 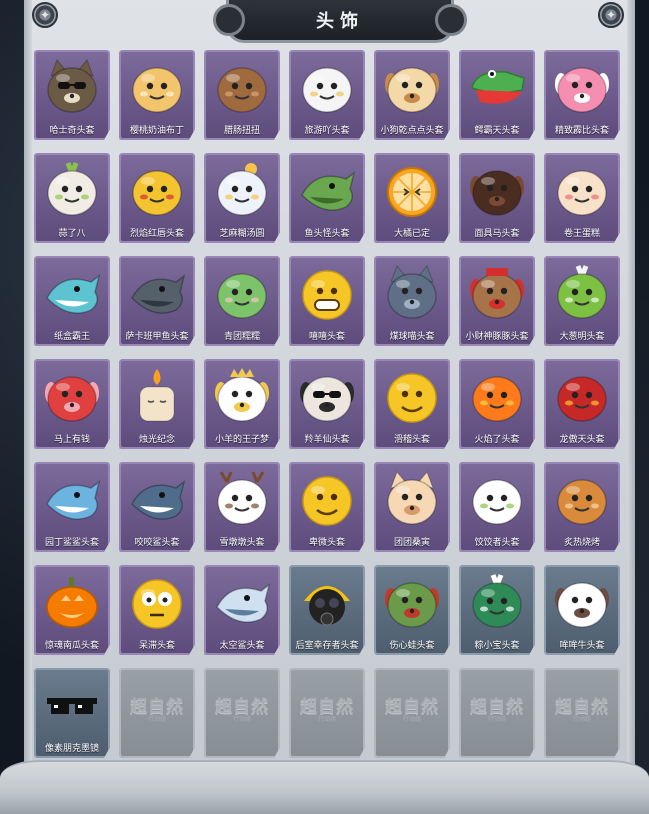 What do you see at coordinates (327, 396) in the screenshot?
I see `sunglasses-bear-icon` at bounding box center [327, 396].